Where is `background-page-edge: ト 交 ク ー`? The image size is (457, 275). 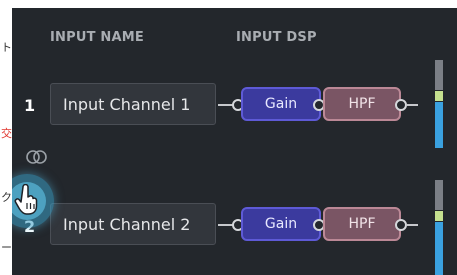
background-page-edge: ト 交 ク ー is located at coordinates (6, 137).